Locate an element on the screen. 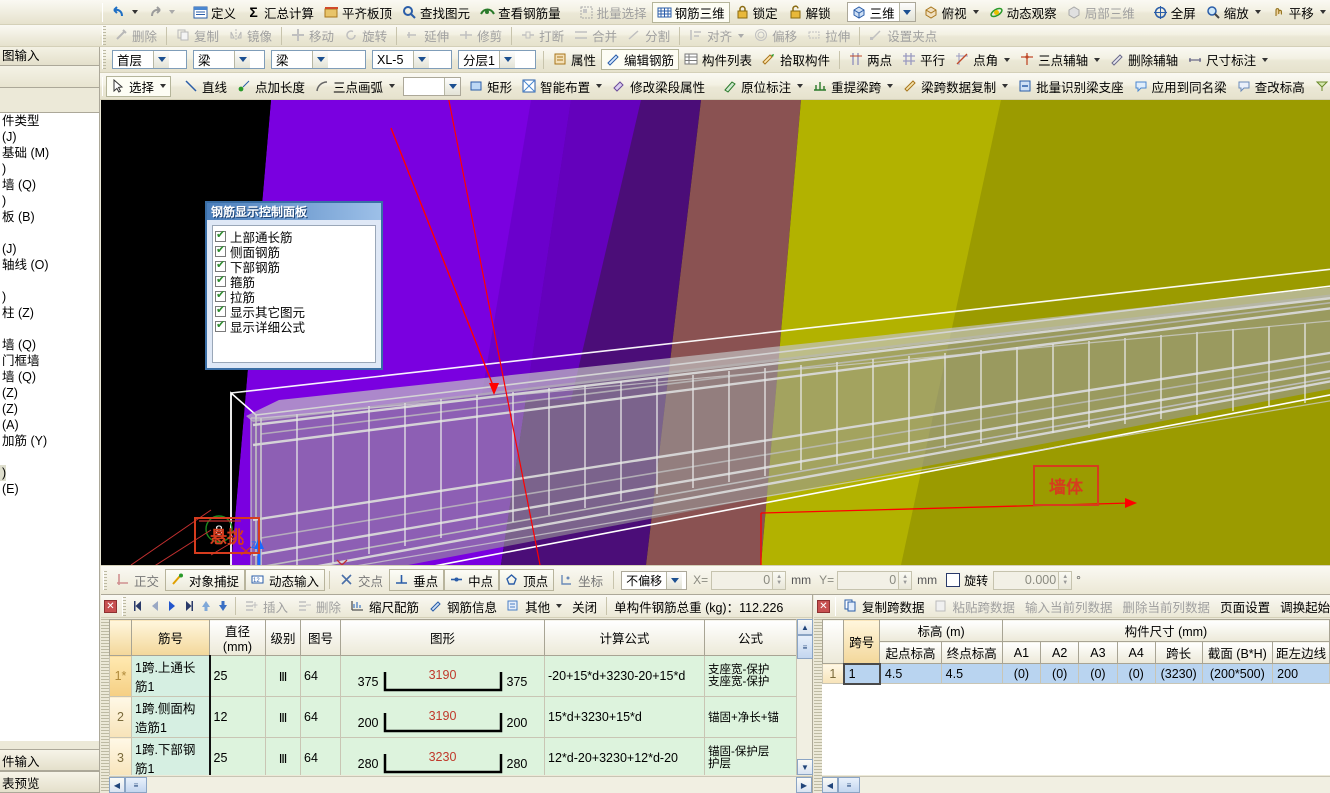  cell-span-no: 1 is located at coordinates (861, 673).